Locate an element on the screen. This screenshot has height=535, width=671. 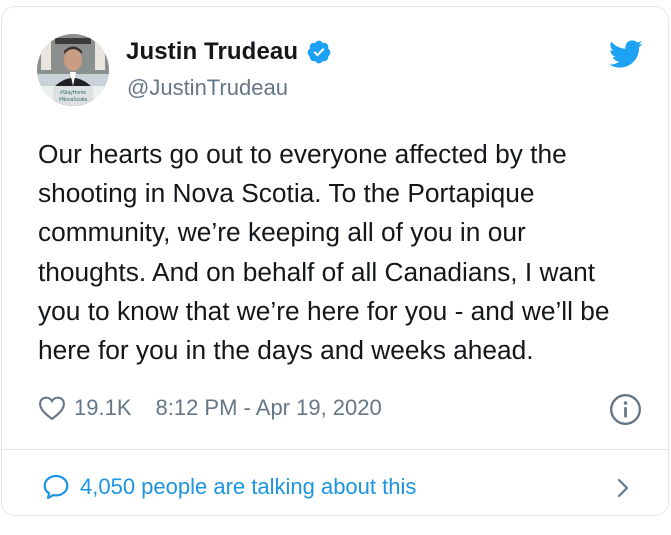
tweet-meta-row: 19.1K 8:12 PM - Apr 19, 2020 is located at coordinates (210, 408).